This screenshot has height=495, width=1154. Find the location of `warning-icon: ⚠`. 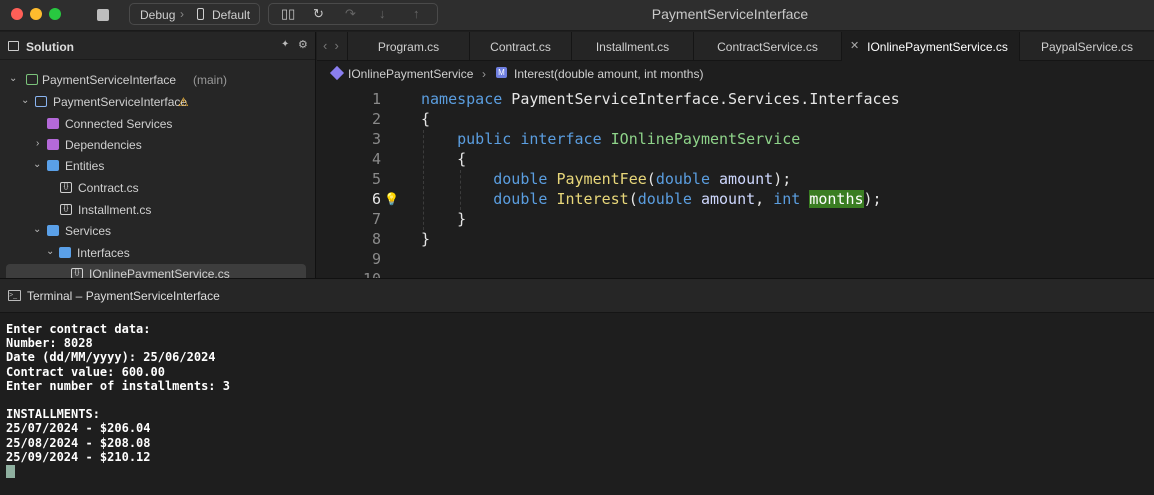

warning-icon: ⚠ is located at coordinates (183, 102).